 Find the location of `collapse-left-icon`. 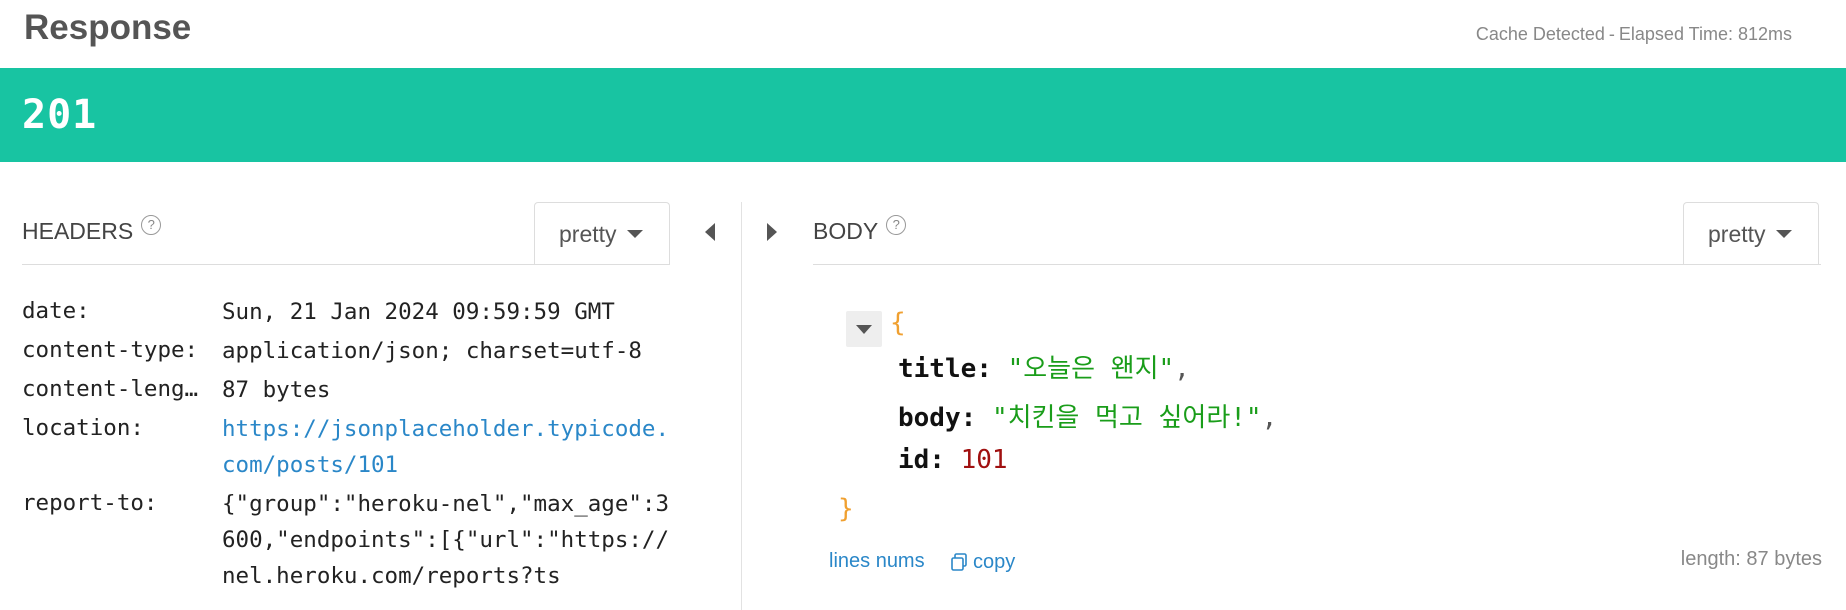

collapse-left-icon is located at coordinates (710, 232).